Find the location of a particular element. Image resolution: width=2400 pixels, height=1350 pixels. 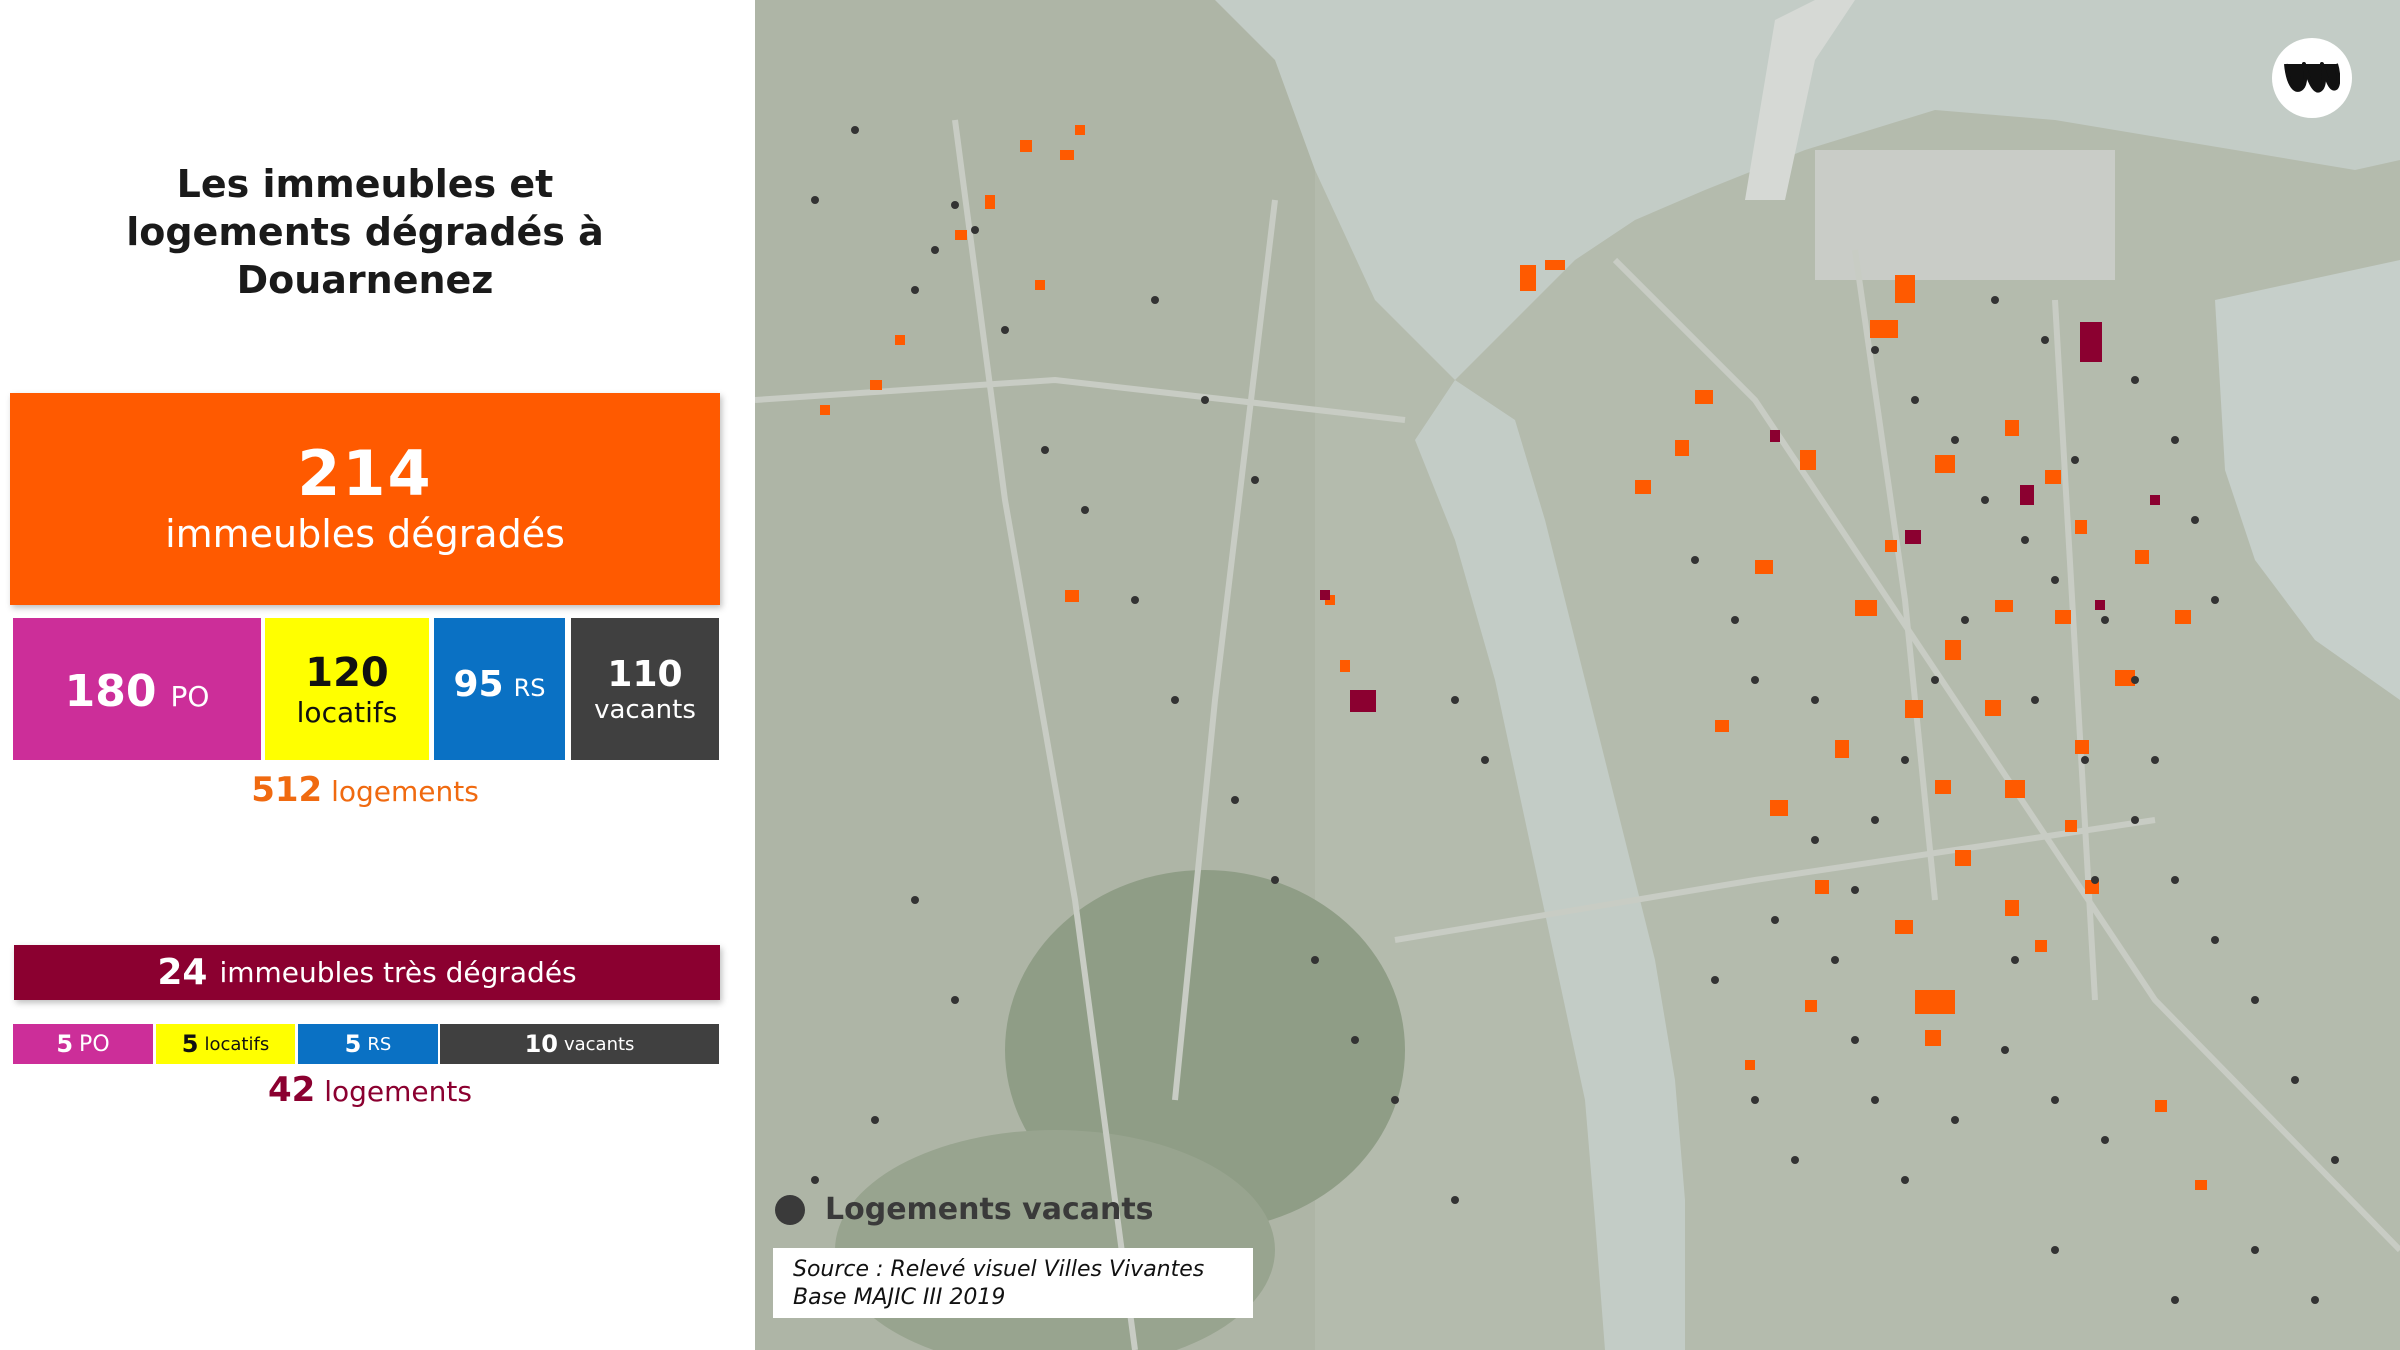

vacant-dot-icon is located at coordinates (790, 1209).